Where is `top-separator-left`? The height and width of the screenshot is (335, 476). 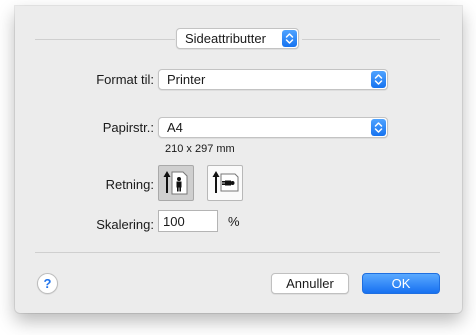 top-separator-left is located at coordinates (105, 39).